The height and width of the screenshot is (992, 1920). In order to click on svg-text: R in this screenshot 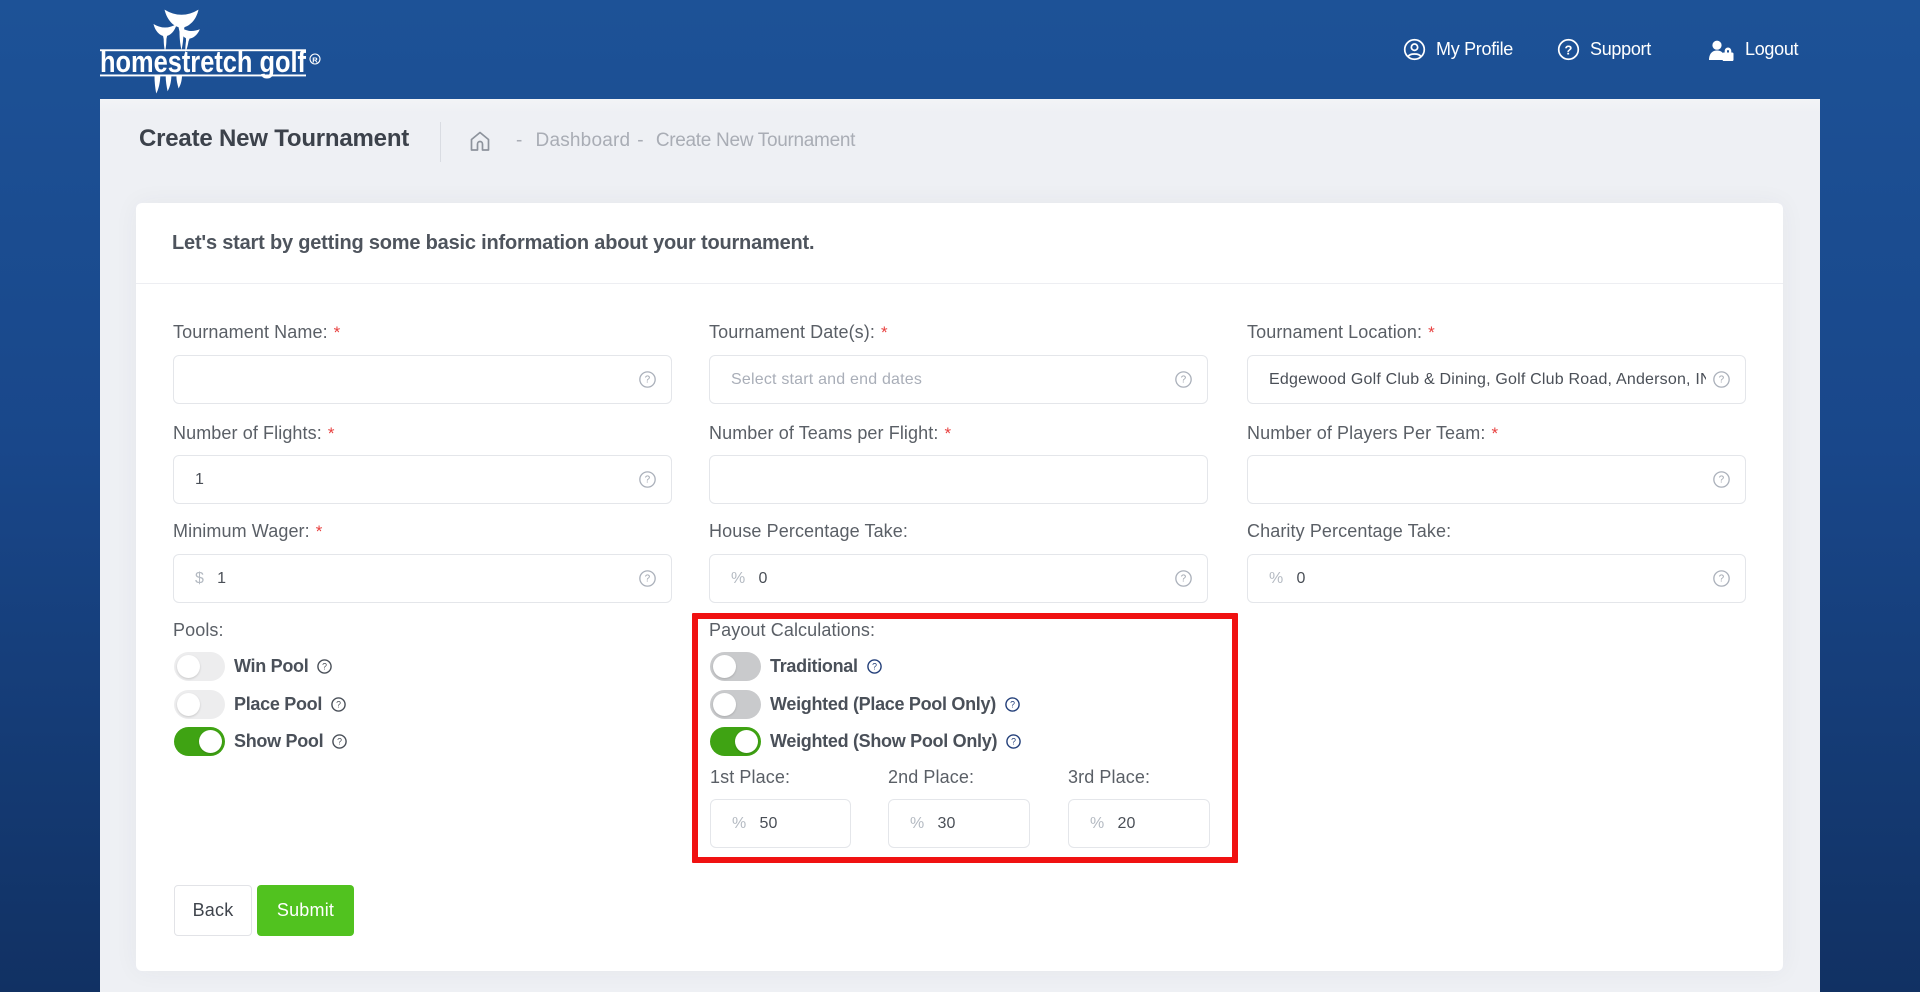, I will do `click(315, 59)`.